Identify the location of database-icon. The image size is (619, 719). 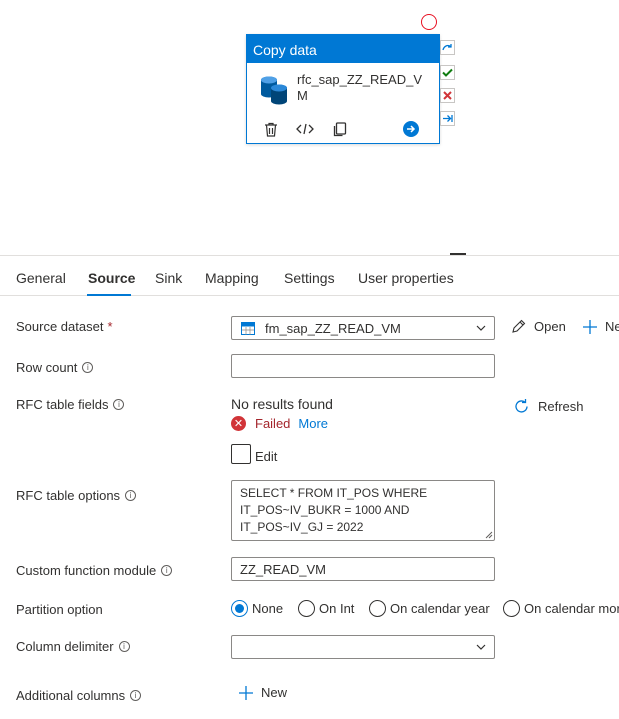
(274, 90).